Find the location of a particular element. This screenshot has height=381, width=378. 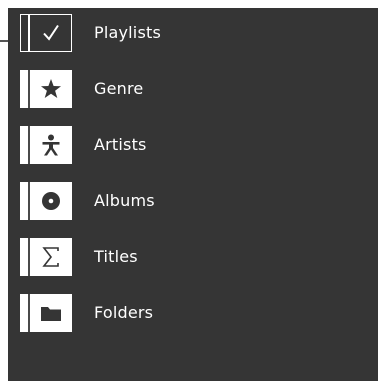

menu-item-label: Albums is located at coordinates (124, 200).